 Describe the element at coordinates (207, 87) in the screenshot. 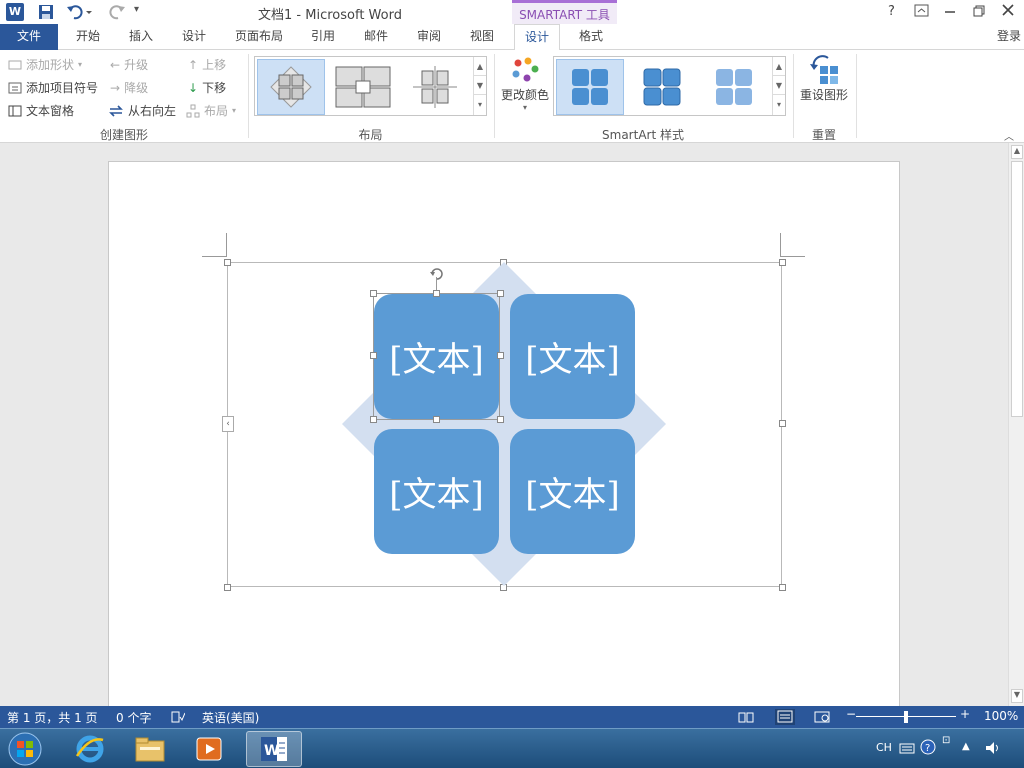

I see `move-down-button: ↓ 下移` at that location.